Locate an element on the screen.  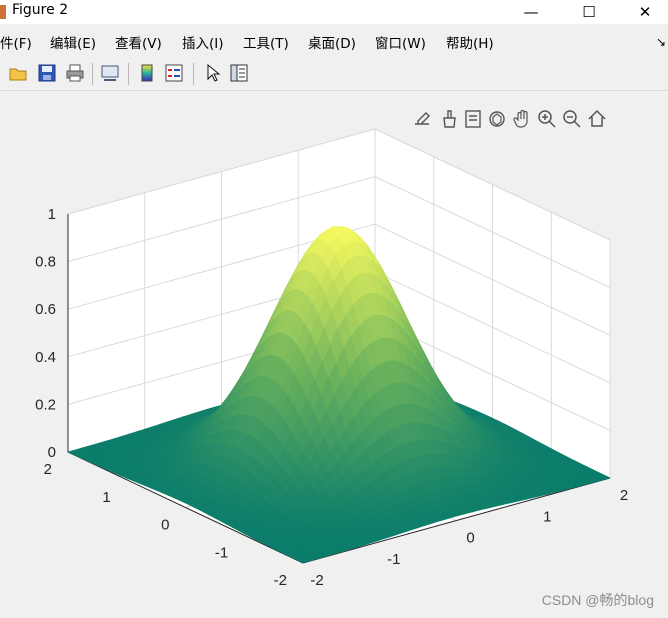
minimize-button: — is located at coordinates (531, 12).